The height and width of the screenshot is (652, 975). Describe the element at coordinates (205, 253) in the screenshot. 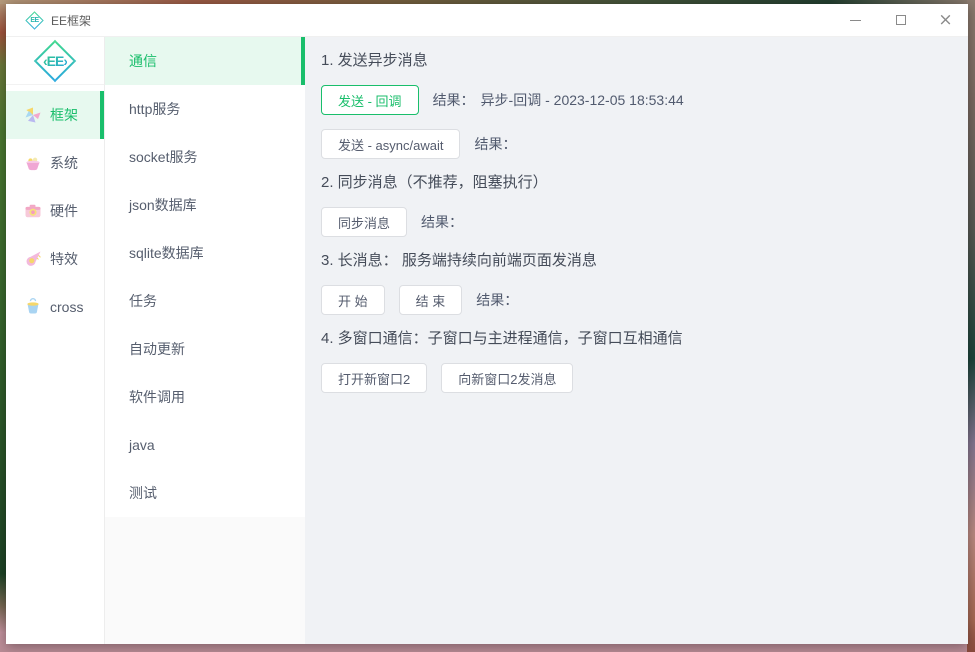

I see `menu-item-sqlitedb: sqlite数据库` at that location.